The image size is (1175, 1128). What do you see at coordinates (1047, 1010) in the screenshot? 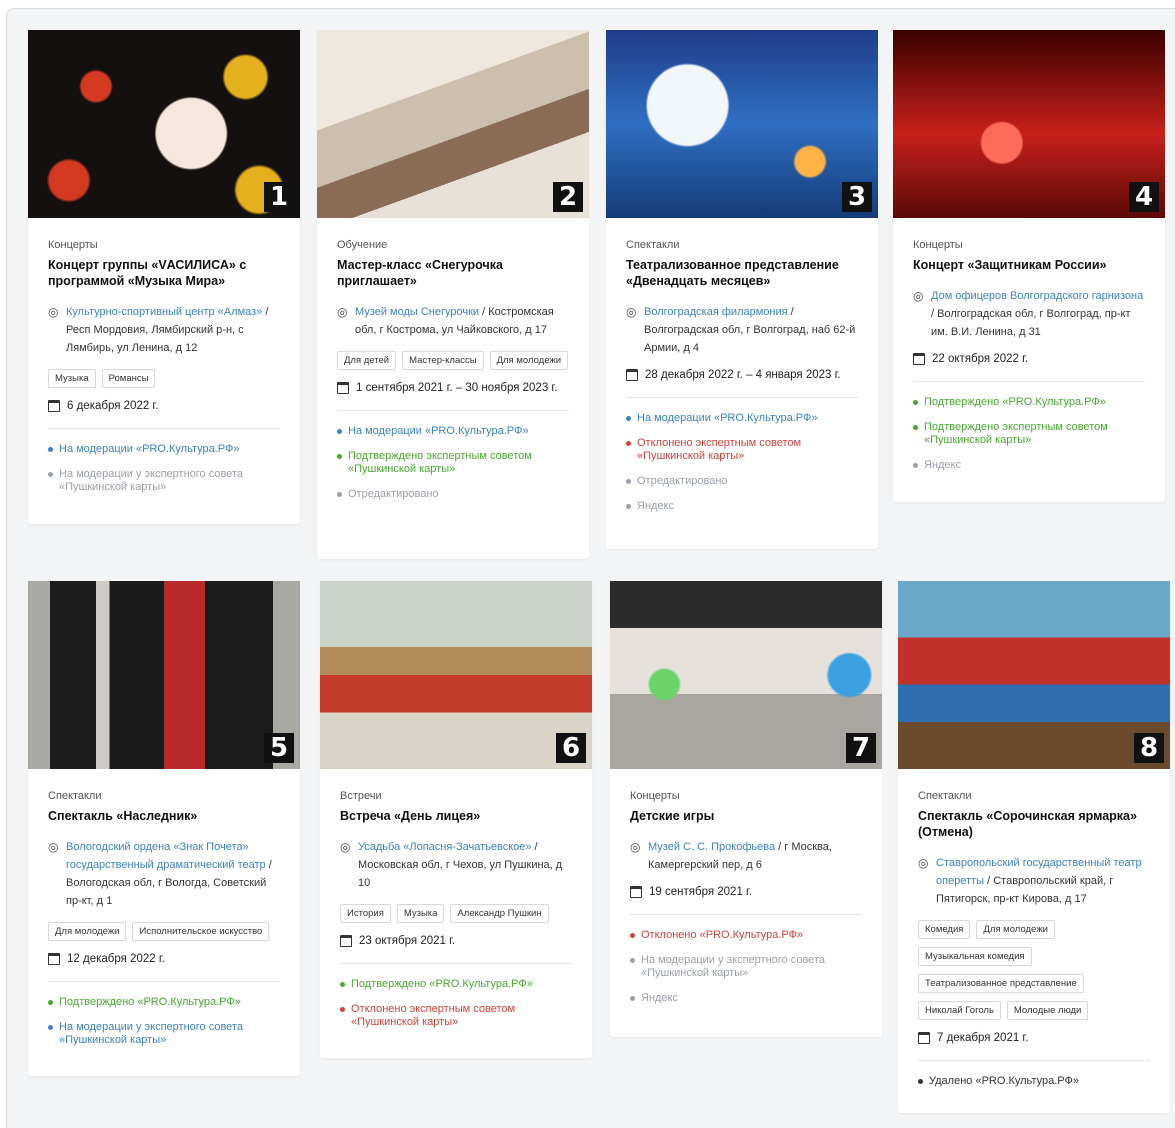
I see `tag-chip: Молодые люди` at bounding box center [1047, 1010].